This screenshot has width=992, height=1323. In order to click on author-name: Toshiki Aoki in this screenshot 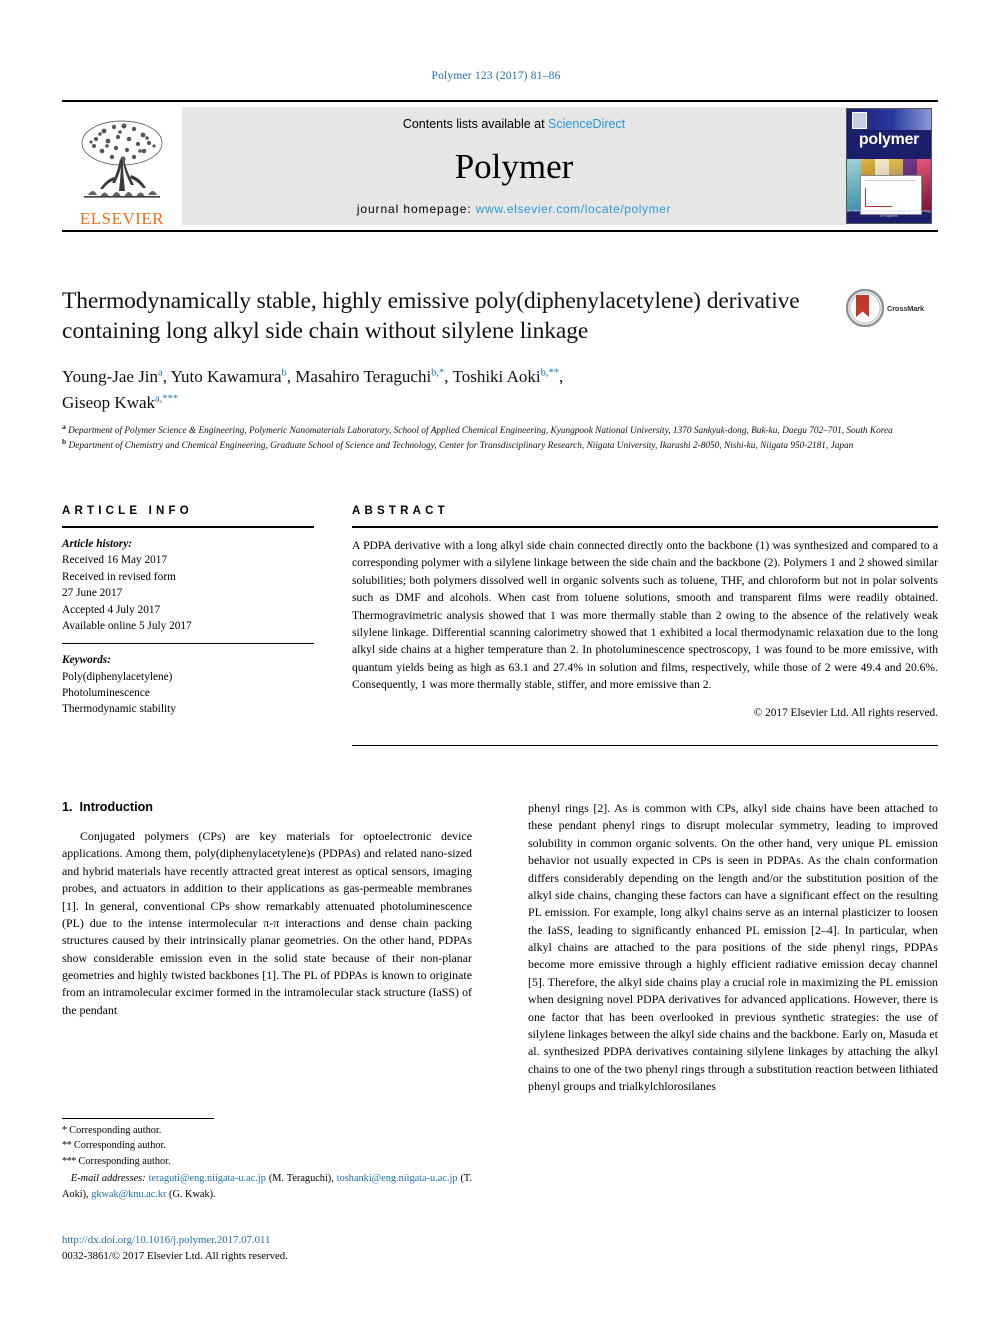, I will do `click(497, 376)`.